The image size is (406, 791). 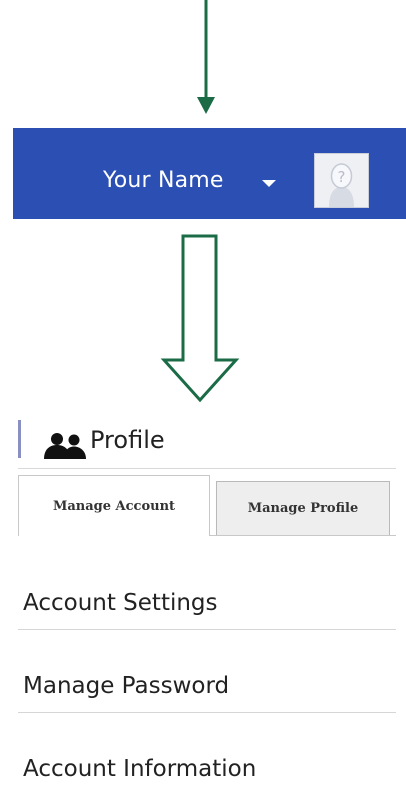 What do you see at coordinates (207, 468) in the screenshot?
I see `section-divider` at bounding box center [207, 468].